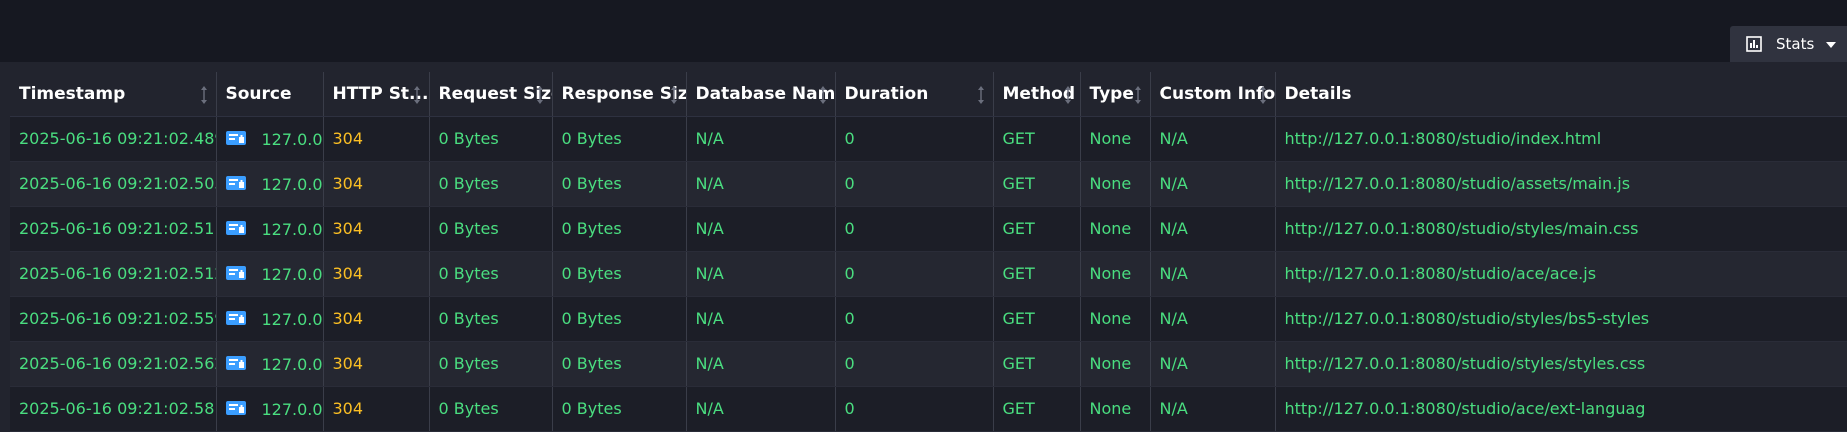  Describe the element at coordinates (258, 93) in the screenshot. I see `column-header-label: Source` at that location.